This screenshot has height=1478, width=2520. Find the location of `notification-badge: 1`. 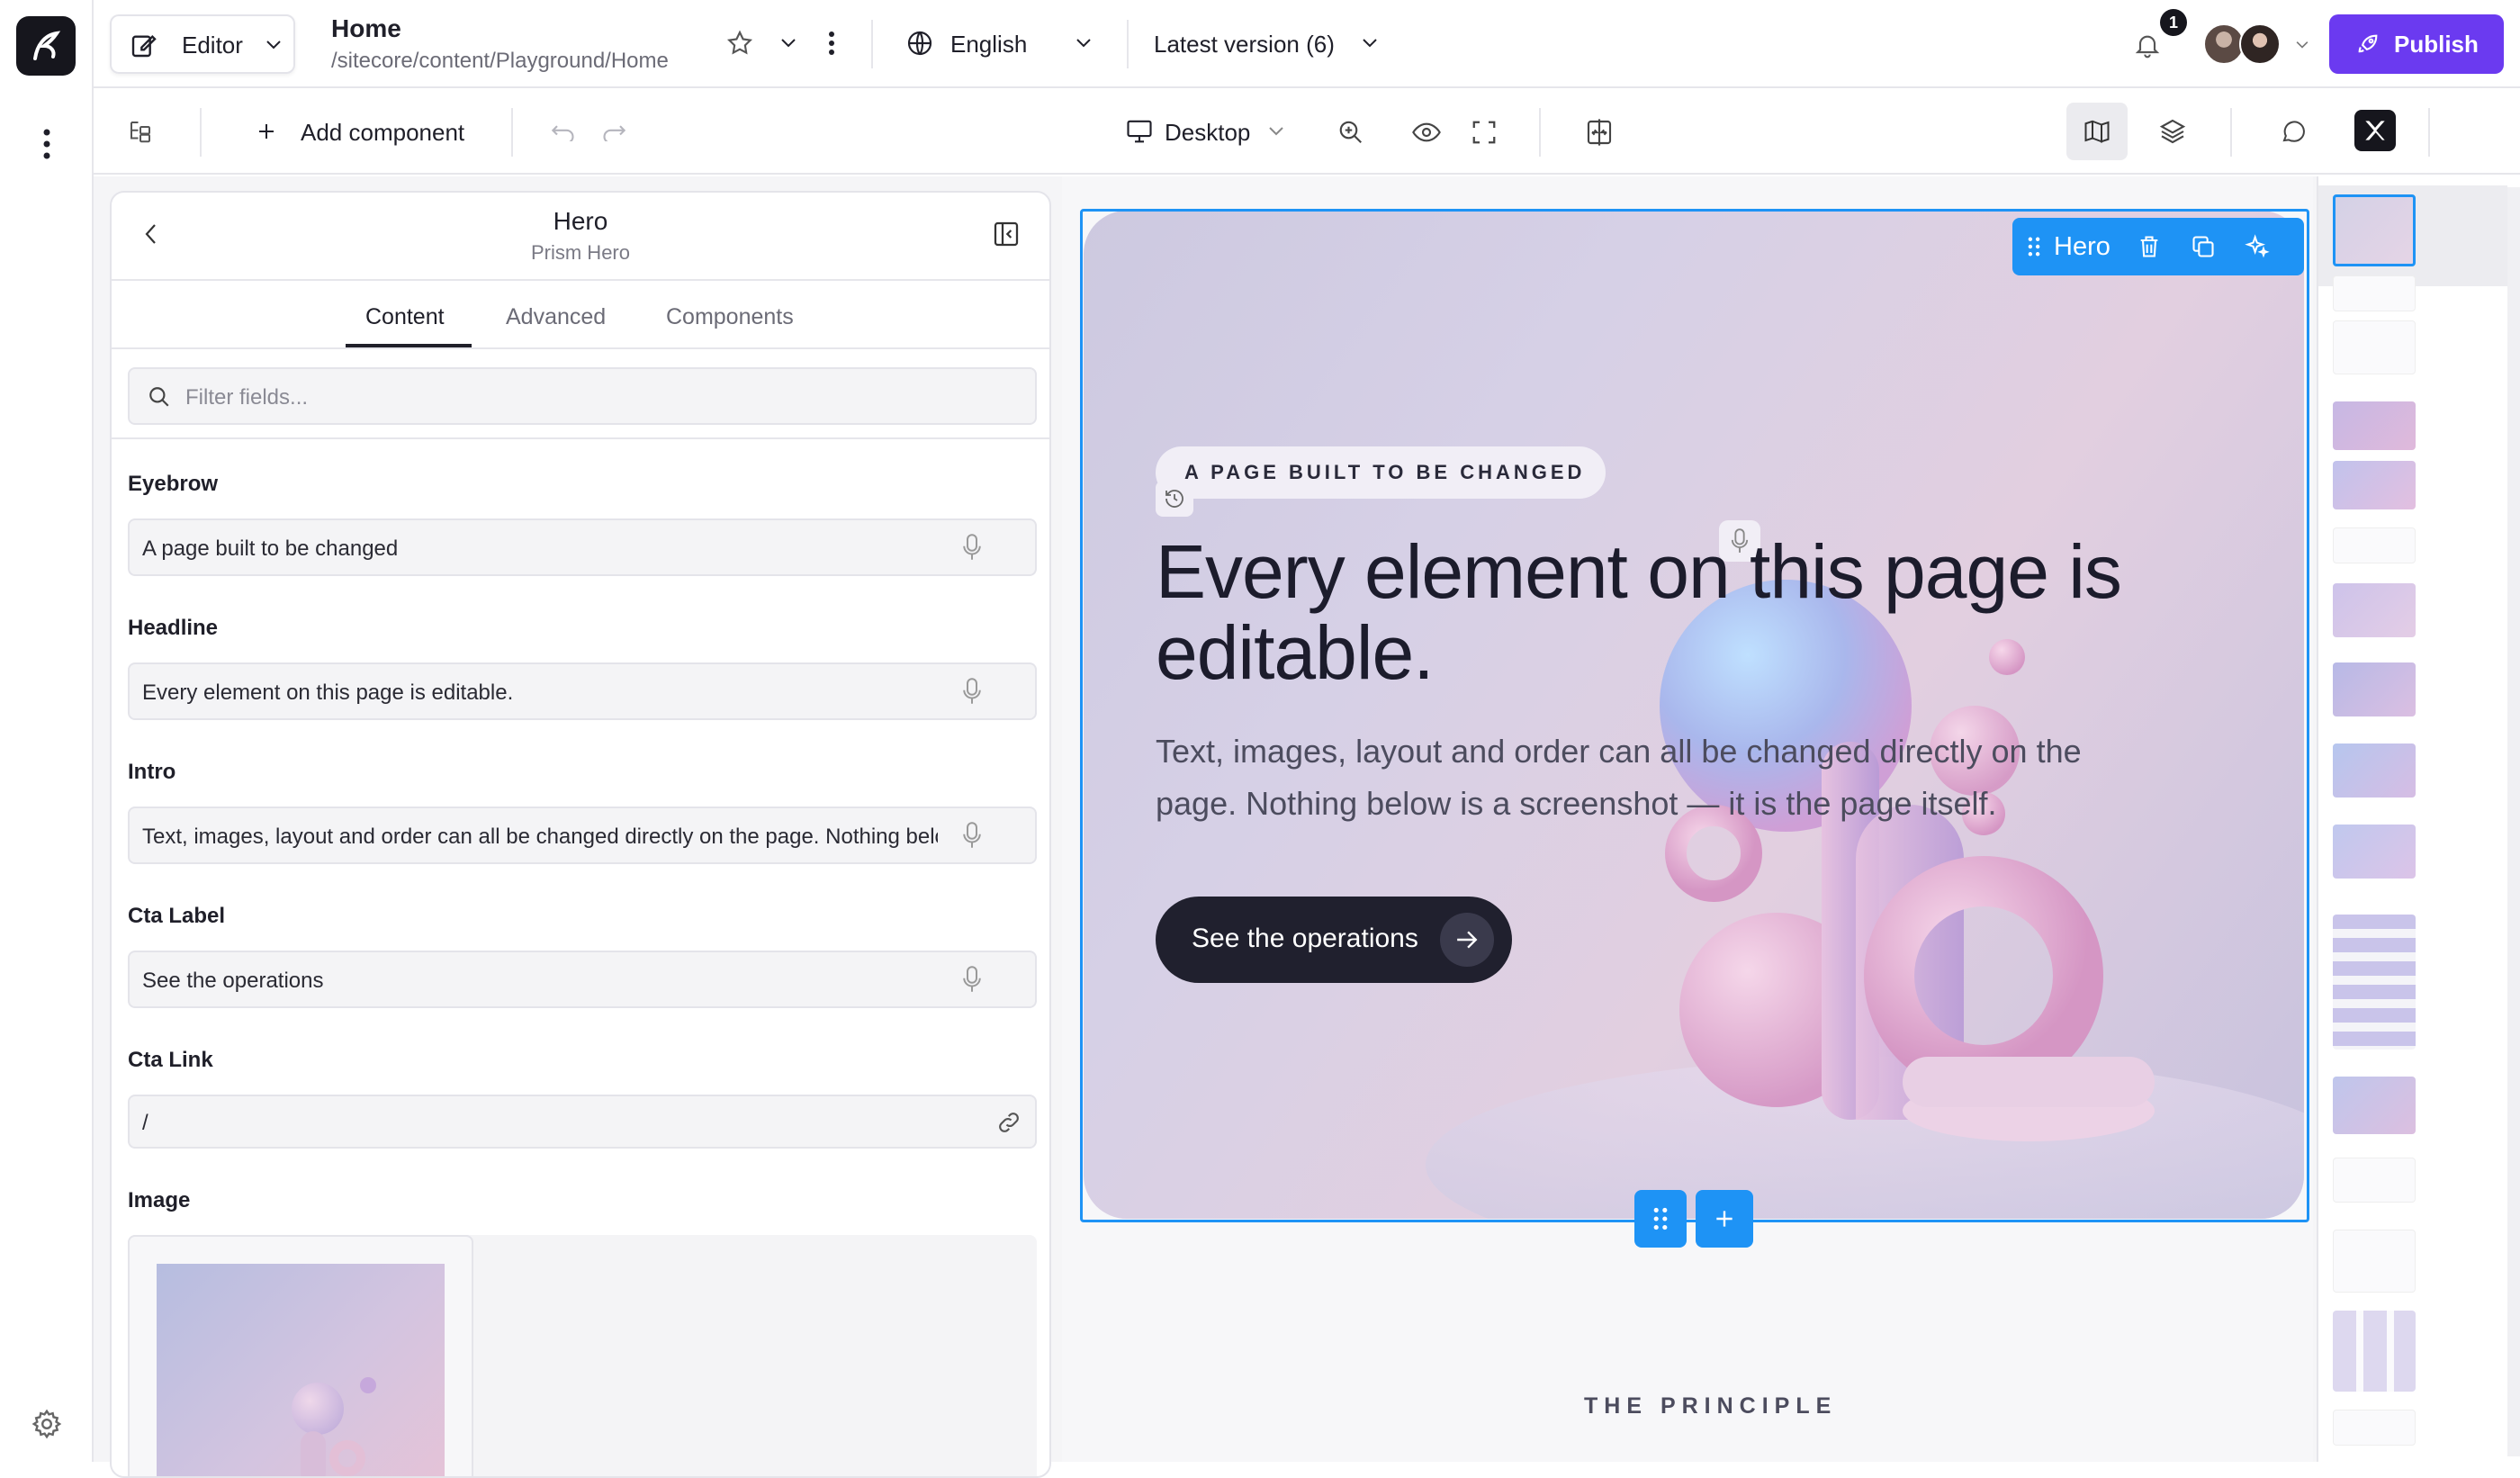

notification-badge: 1 is located at coordinates (2173, 22).